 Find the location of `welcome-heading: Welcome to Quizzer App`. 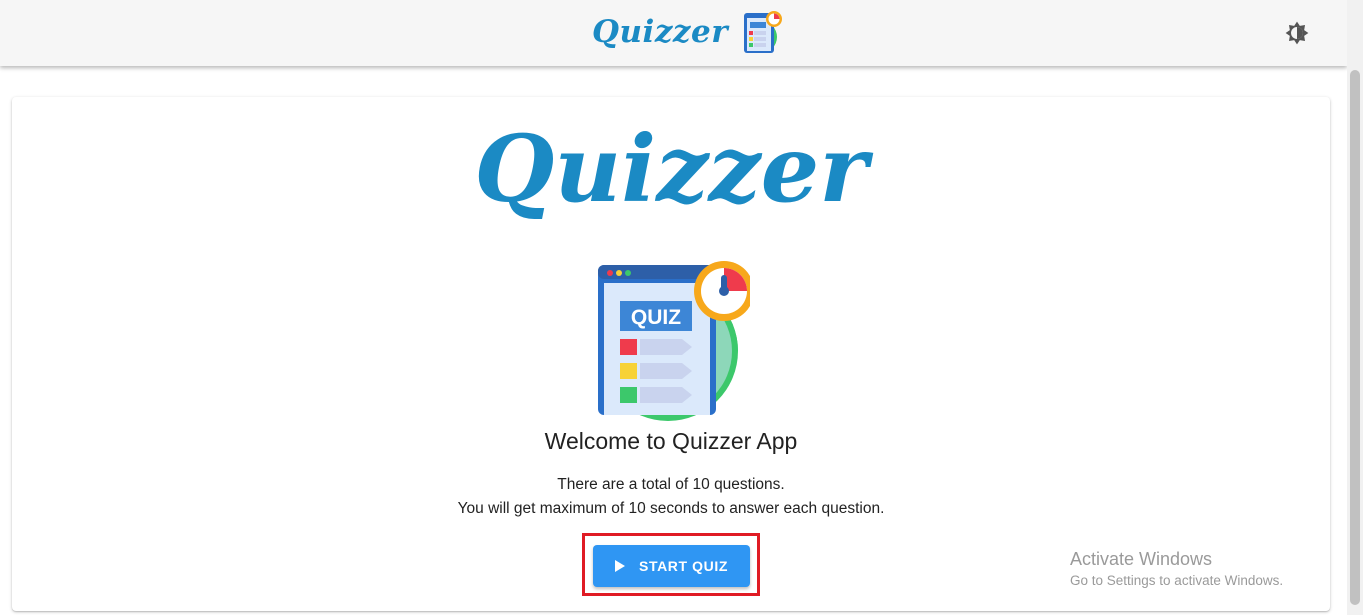

welcome-heading: Welcome to Quizzer App is located at coordinates (671, 441).